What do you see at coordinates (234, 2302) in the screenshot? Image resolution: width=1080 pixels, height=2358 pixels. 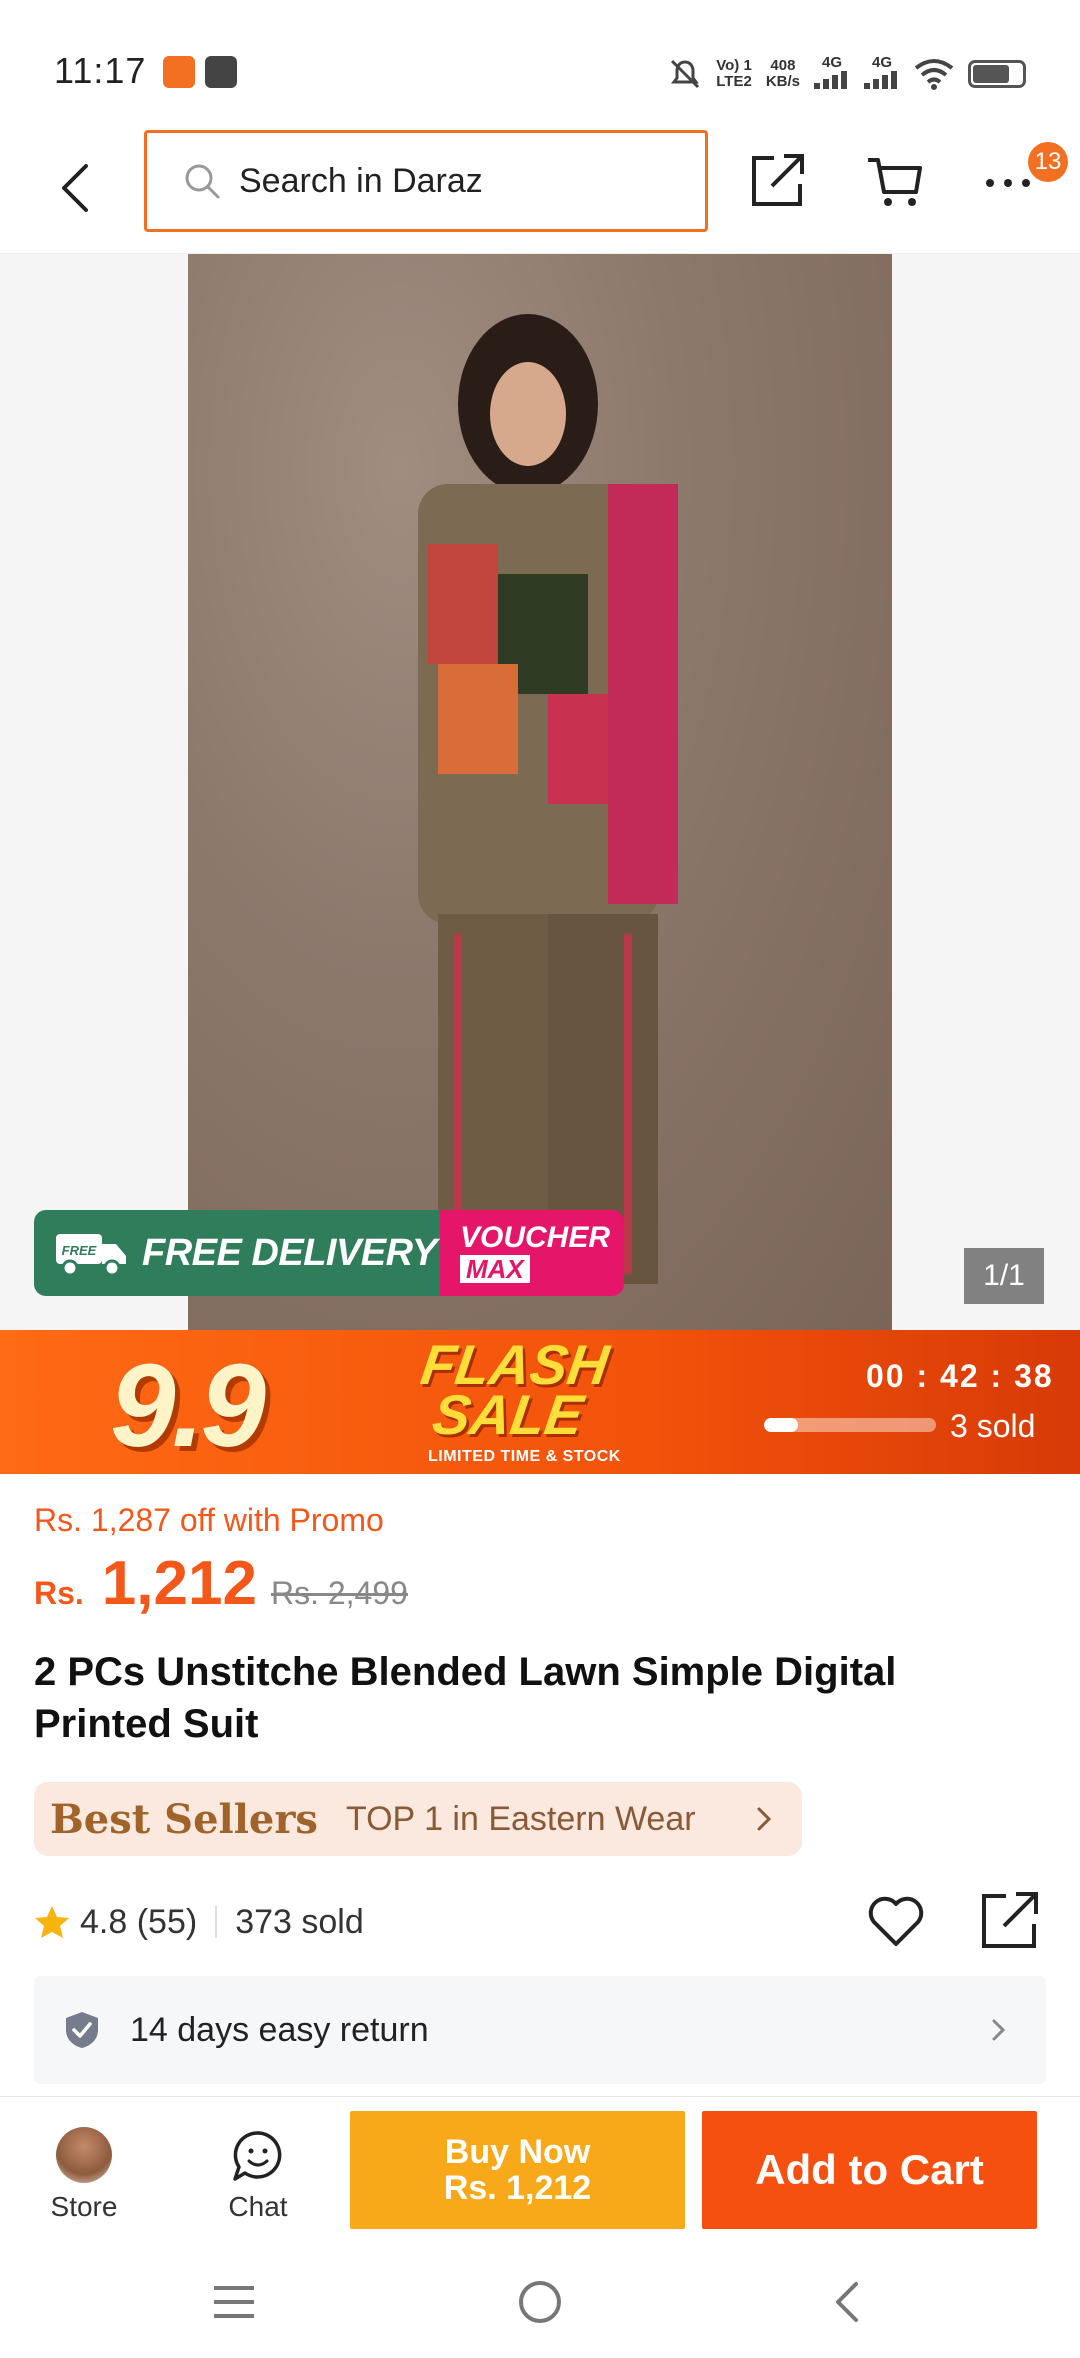 I see `menu-icon` at bounding box center [234, 2302].